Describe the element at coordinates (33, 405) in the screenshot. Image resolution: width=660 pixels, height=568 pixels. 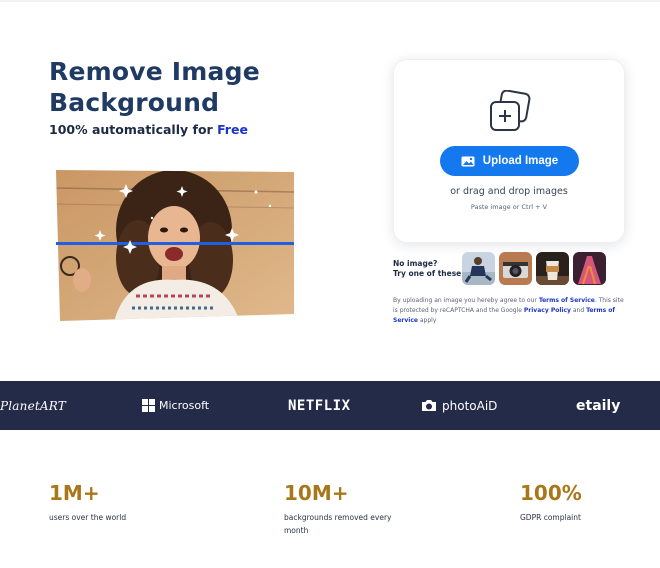
I see `planetart-logo: PlanetART` at that location.